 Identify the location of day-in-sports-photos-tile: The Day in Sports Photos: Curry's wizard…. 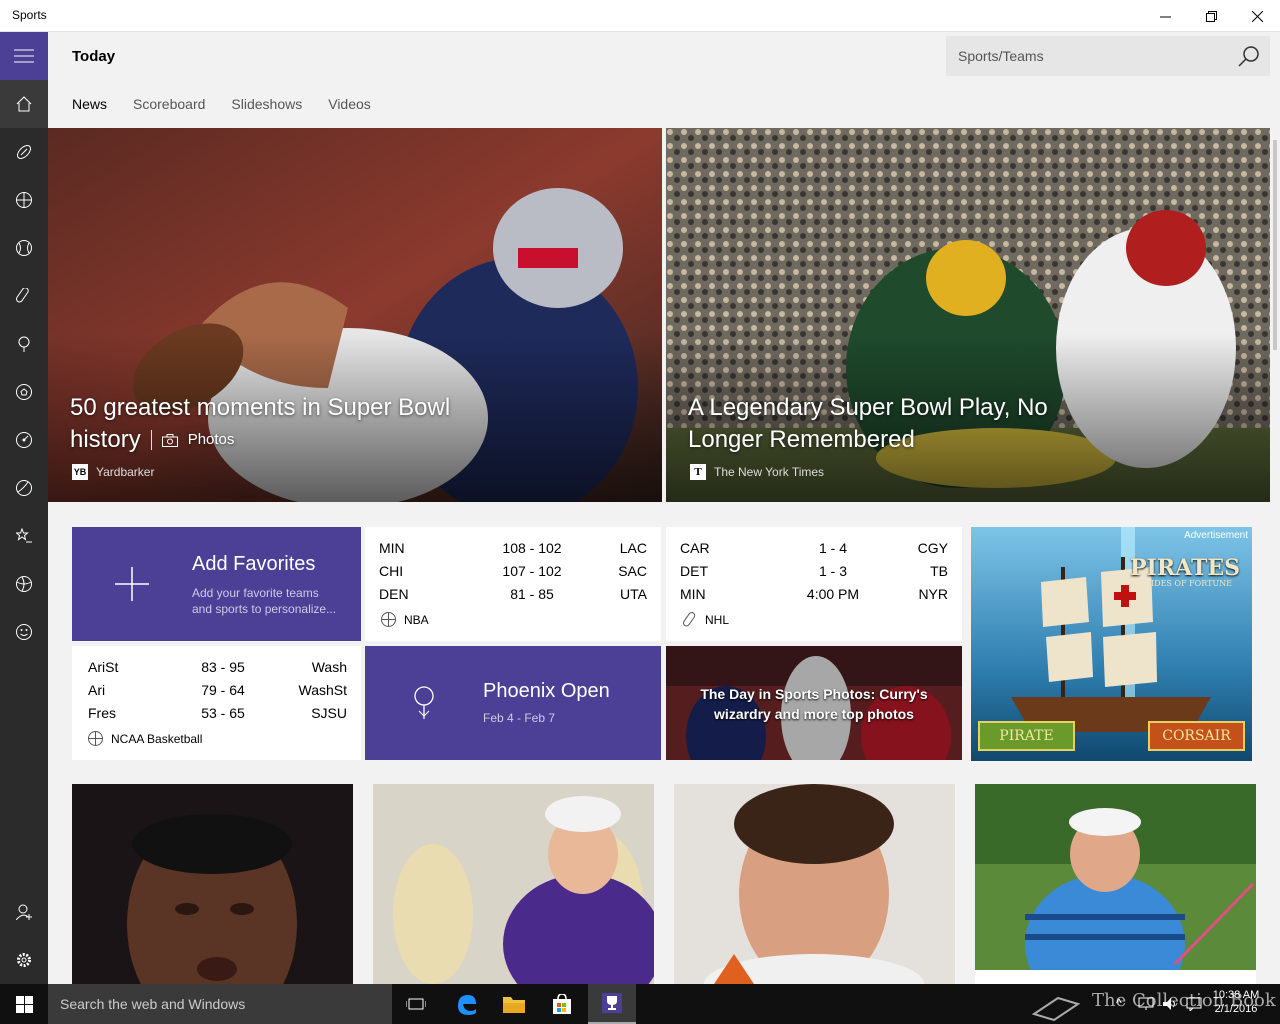
(814, 703).